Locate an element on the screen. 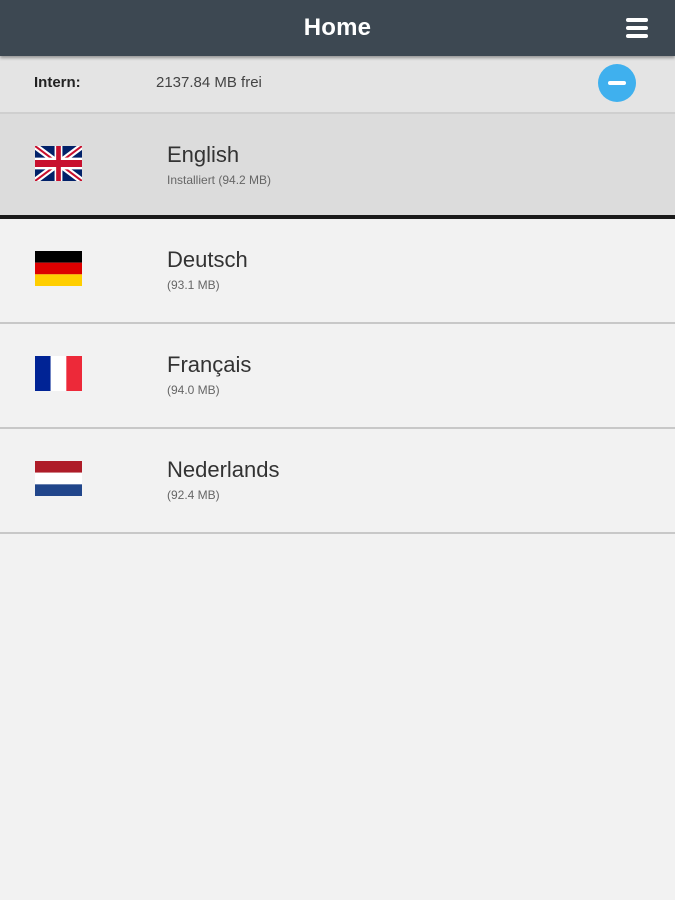 The width and height of the screenshot is (675, 900). top-app-bar: Home is located at coordinates (337, 28).